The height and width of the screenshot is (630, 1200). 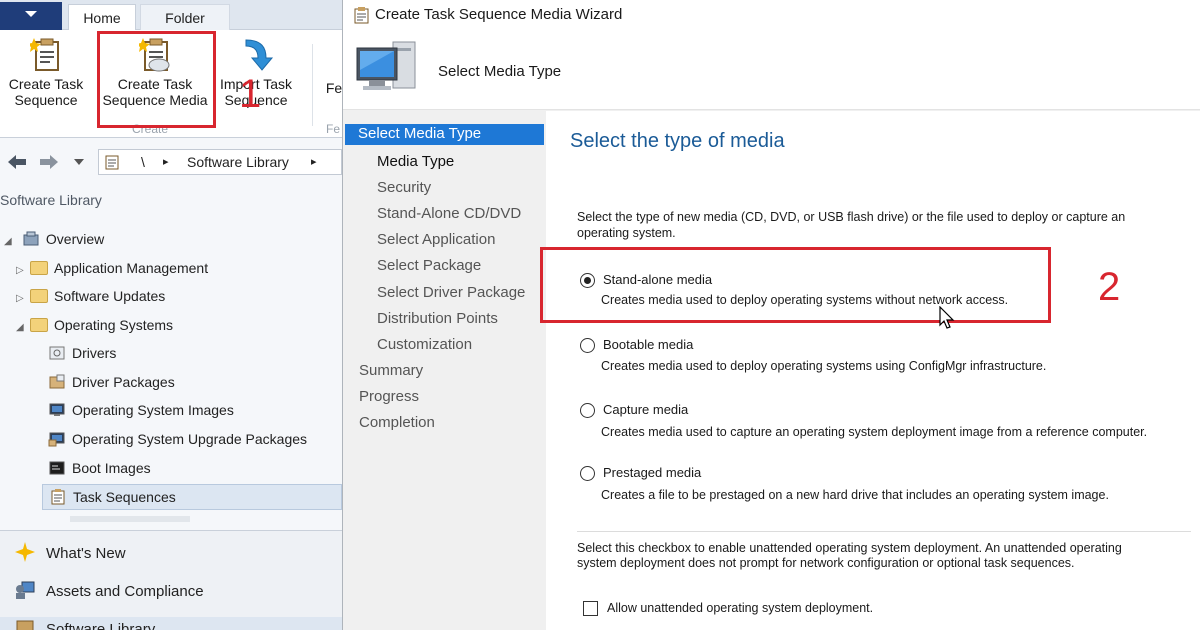 What do you see at coordinates (645, 409) in the screenshot?
I see `capture-media-label: Capture media` at bounding box center [645, 409].